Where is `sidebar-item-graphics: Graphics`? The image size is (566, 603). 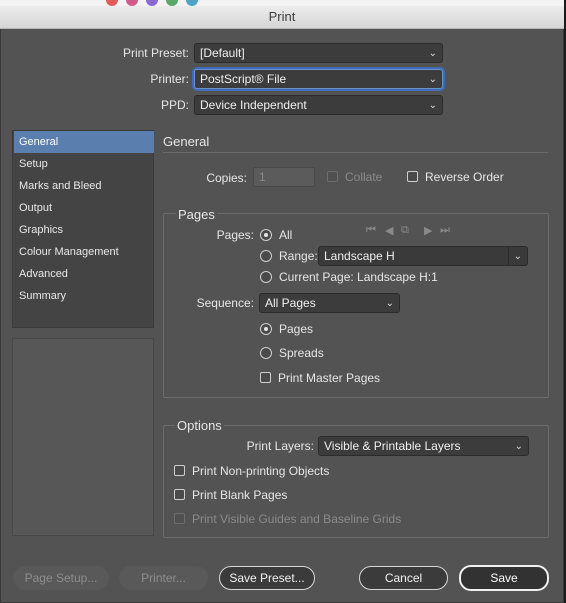
sidebar-item-graphics: Graphics is located at coordinates (84, 230).